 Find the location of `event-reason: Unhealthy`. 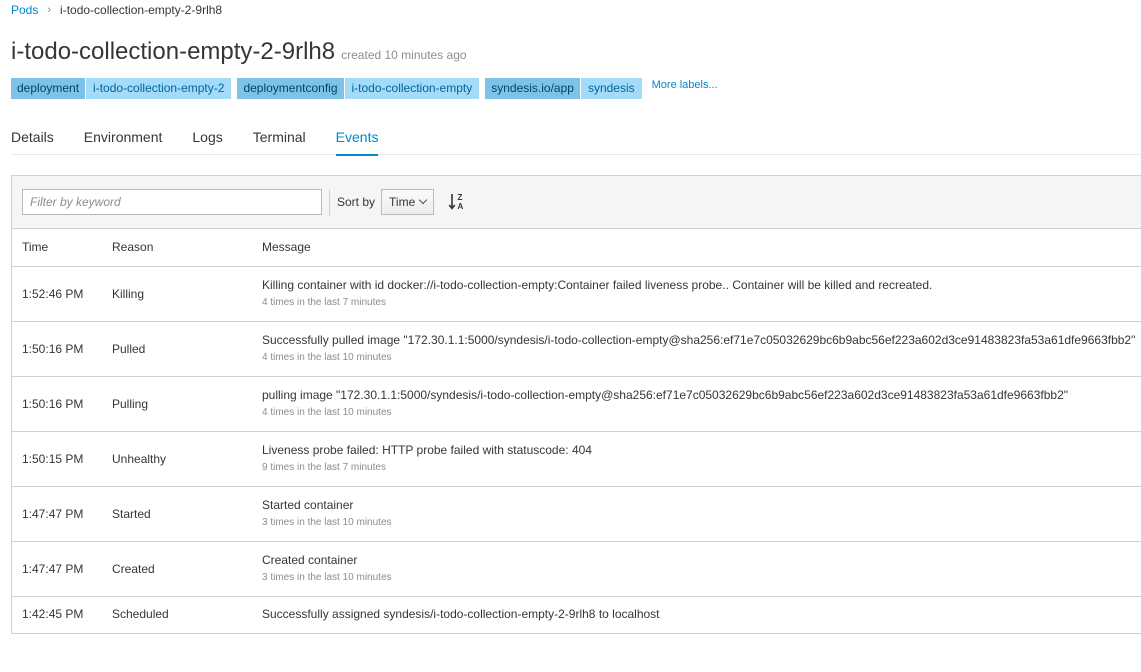

event-reason: Unhealthy is located at coordinates (139, 458).